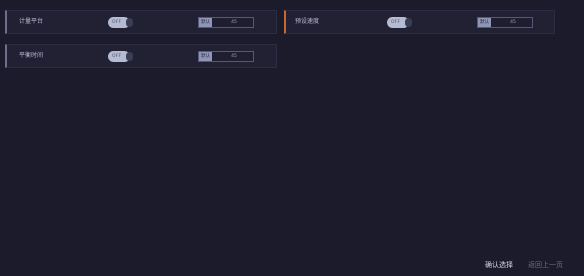  Describe the element at coordinates (545, 265) in the screenshot. I see `back-button: 返回上一页` at that location.